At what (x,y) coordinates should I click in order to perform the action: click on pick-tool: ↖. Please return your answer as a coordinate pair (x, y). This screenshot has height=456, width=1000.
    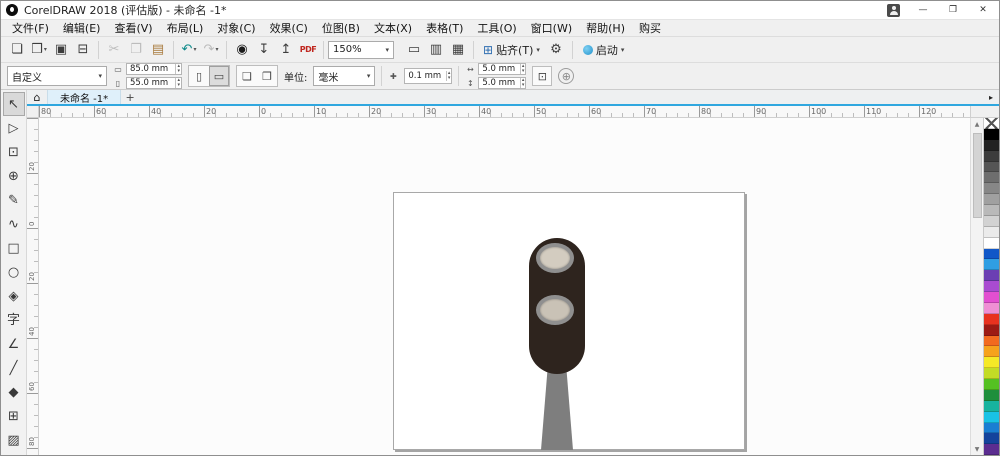
    Looking at the image, I should click on (13, 104).